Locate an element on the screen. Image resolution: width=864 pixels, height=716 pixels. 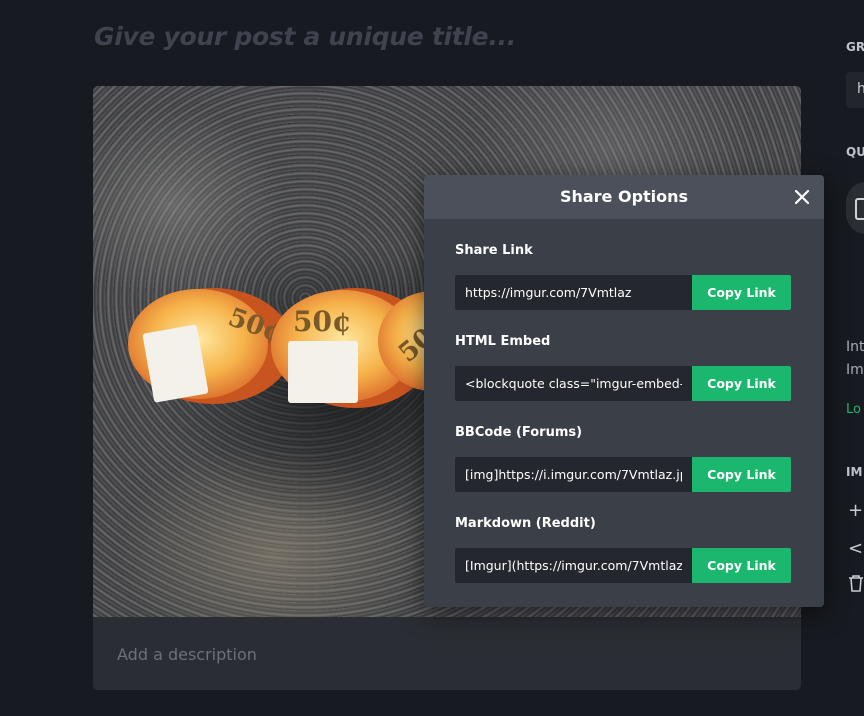
html-embed-label: HTML Embed is located at coordinates (503, 341).